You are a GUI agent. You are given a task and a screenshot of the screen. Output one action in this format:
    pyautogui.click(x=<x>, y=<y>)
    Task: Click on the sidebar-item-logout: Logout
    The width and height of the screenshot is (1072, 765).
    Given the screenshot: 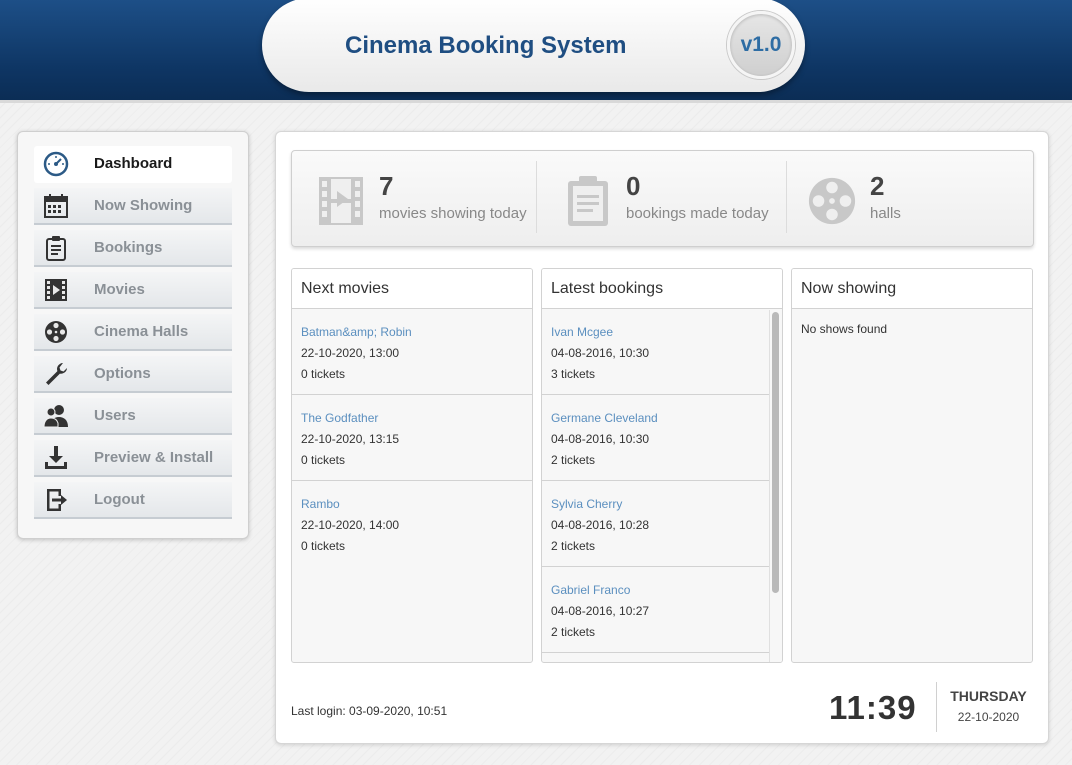 What is the action you would take?
    pyautogui.click(x=133, y=500)
    